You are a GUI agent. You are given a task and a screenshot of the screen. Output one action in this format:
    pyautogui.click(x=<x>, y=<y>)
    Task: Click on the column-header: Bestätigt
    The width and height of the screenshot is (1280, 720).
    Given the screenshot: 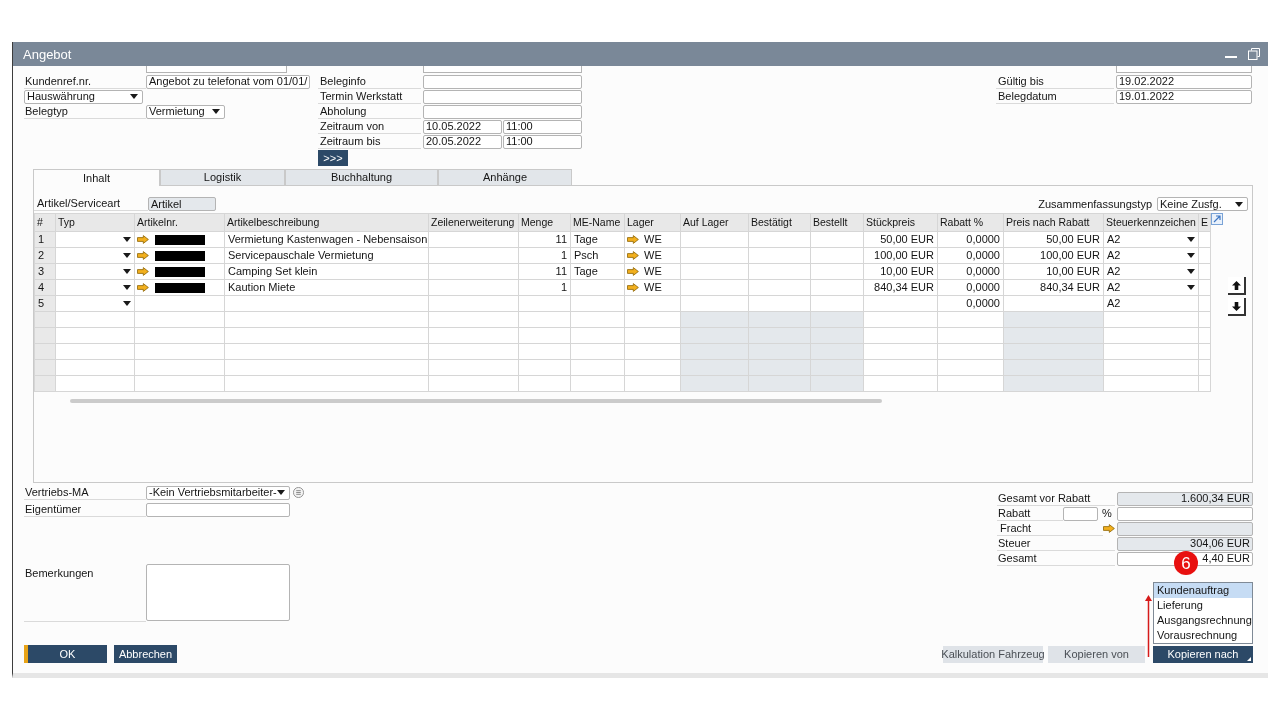 What is the action you would take?
    pyautogui.click(x=780, y=223)
    